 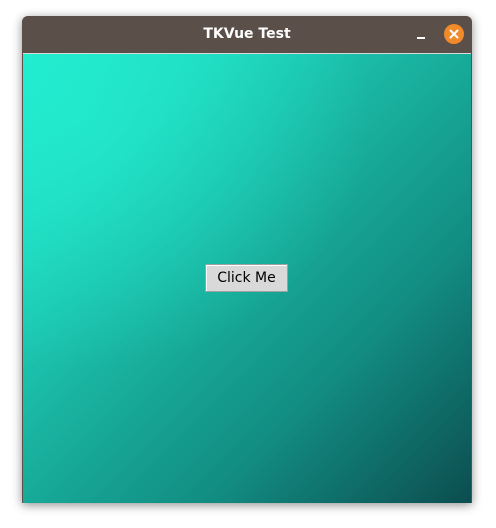 What do you see at coordinates (421, 35) in the screenshot?
I see `minimize-button` at bounding box center [421, 35].